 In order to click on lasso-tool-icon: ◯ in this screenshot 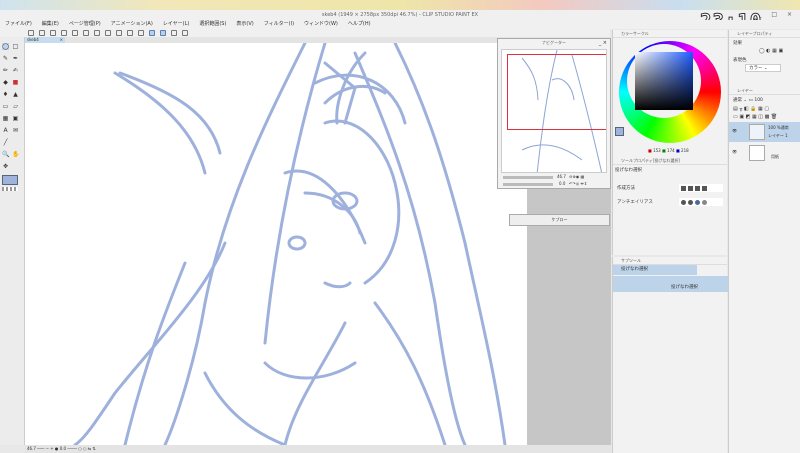, I will do `click(5, 46)`.